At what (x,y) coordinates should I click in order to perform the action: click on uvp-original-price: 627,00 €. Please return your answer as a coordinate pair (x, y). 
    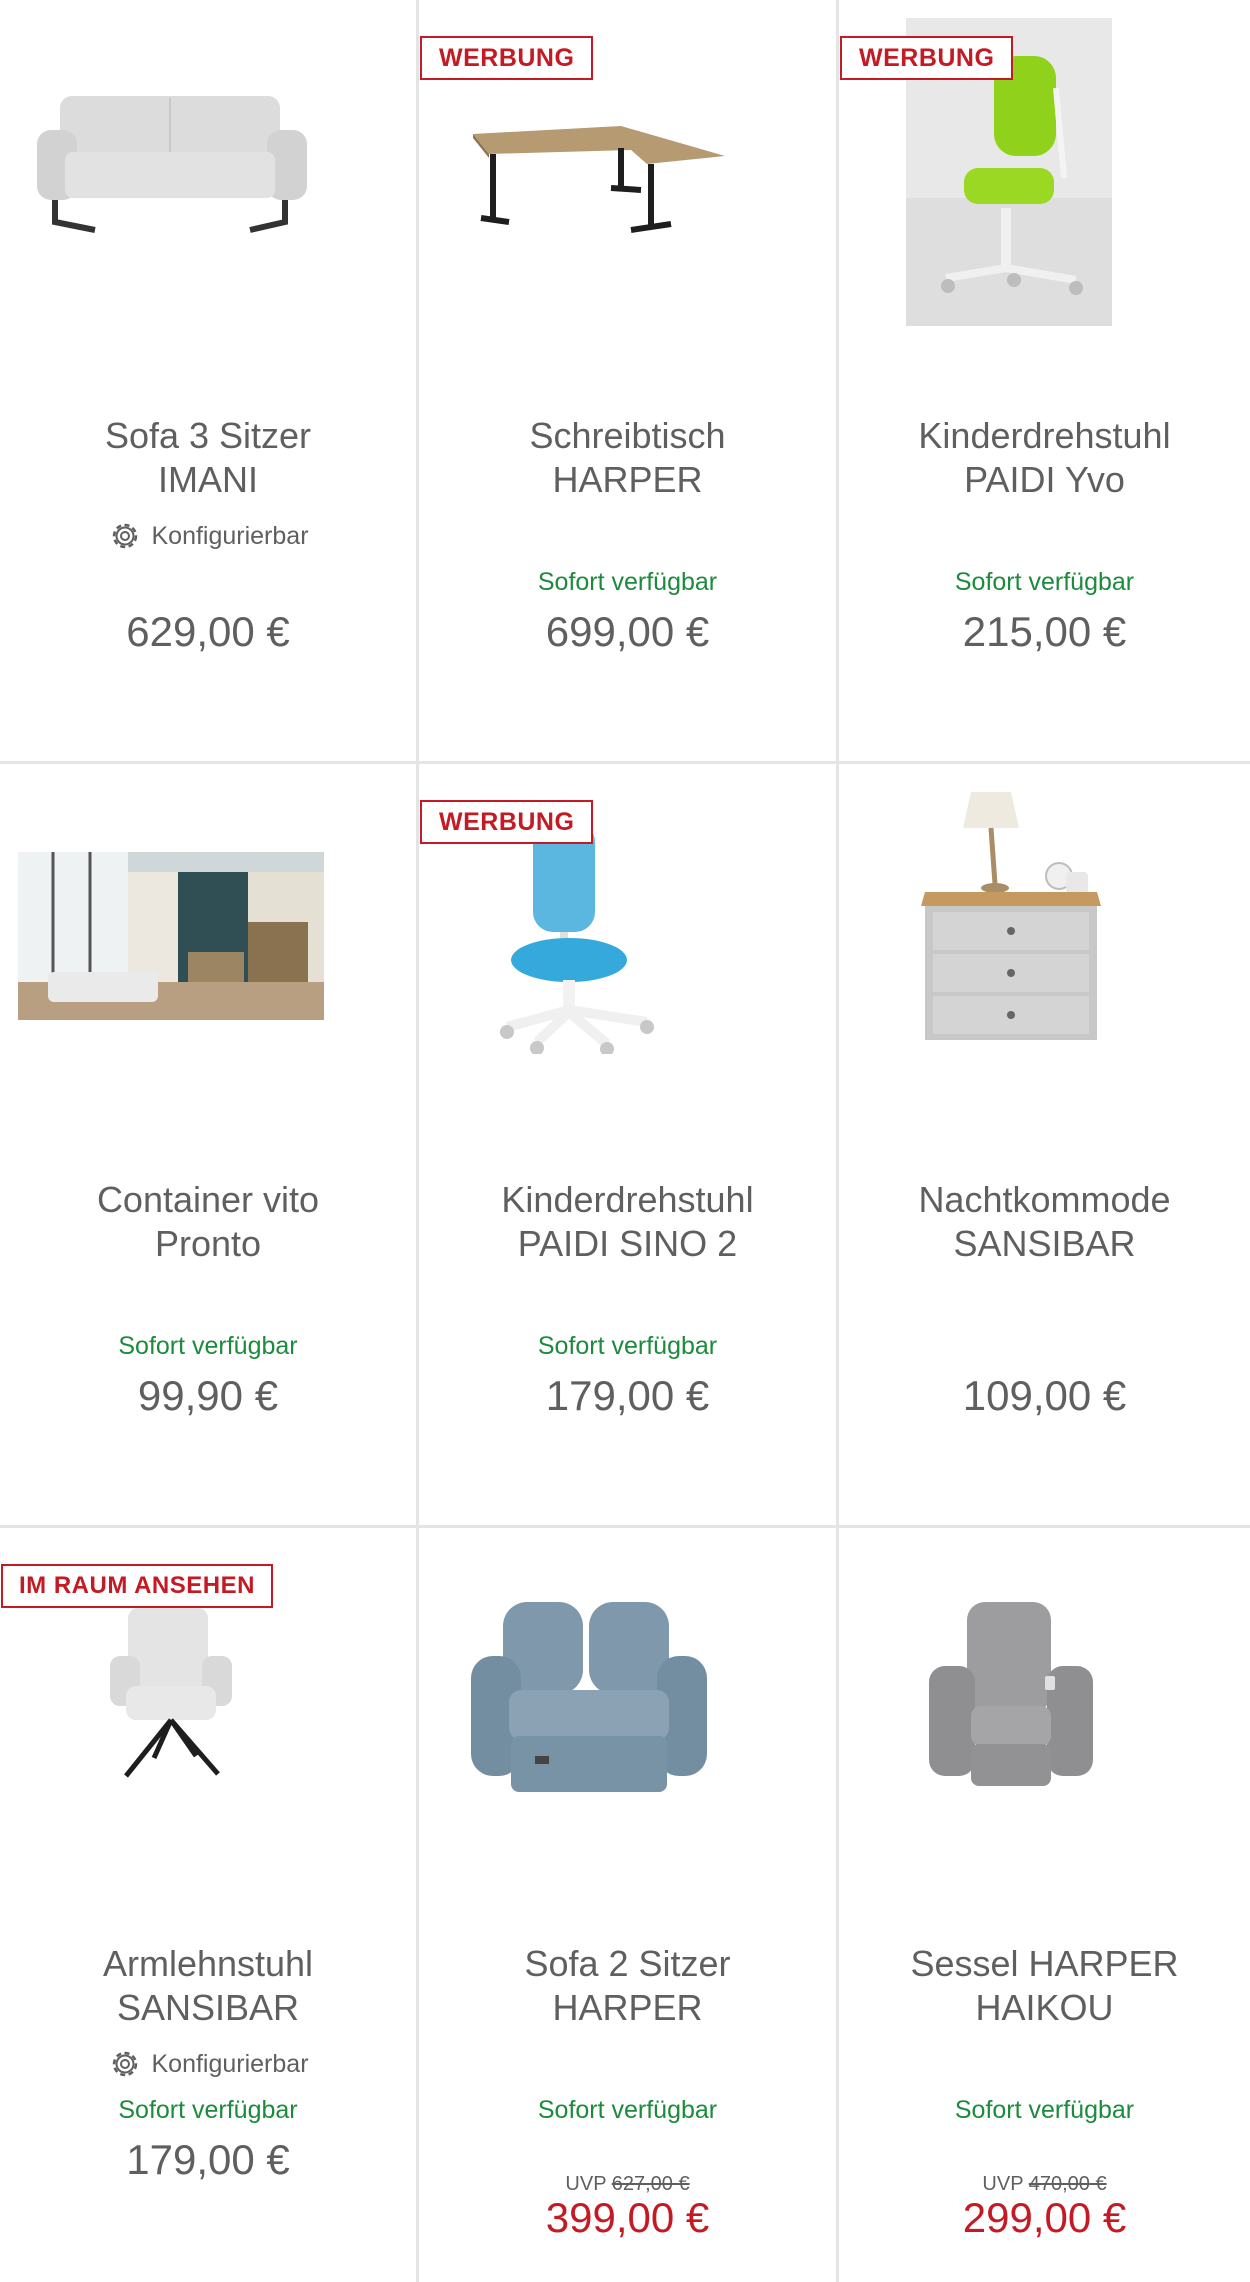
    Looking at the image, I should click on (650, 2184).